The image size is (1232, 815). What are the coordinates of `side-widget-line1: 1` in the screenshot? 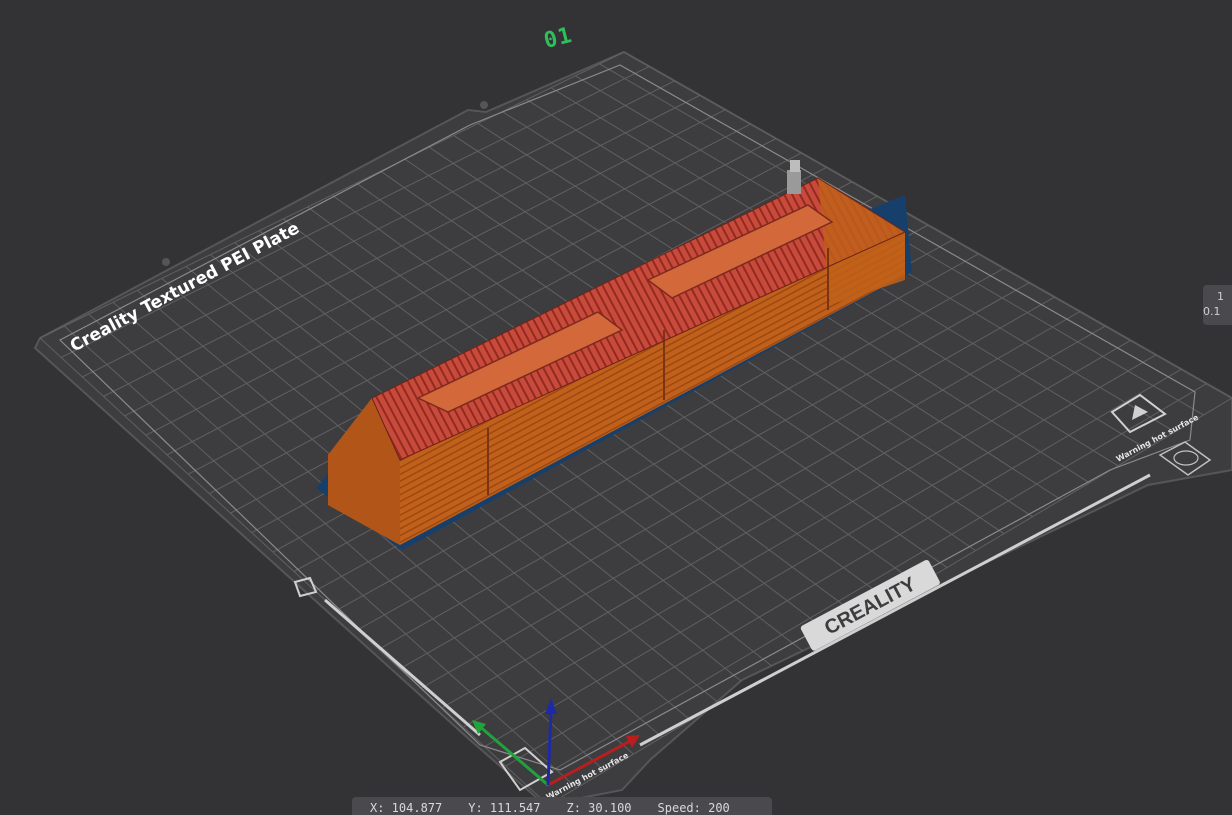 It's located at (1220, 296).